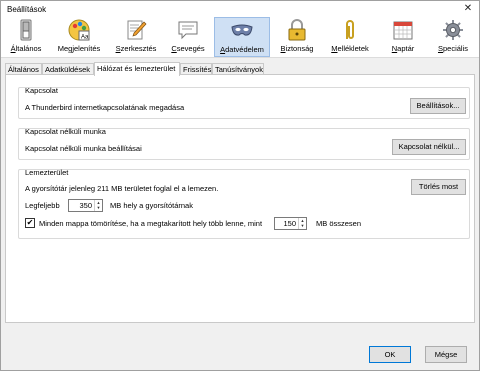 The height and width of the screenshot is (371, 480). I want to click on pen-icon, so click(137, 30).